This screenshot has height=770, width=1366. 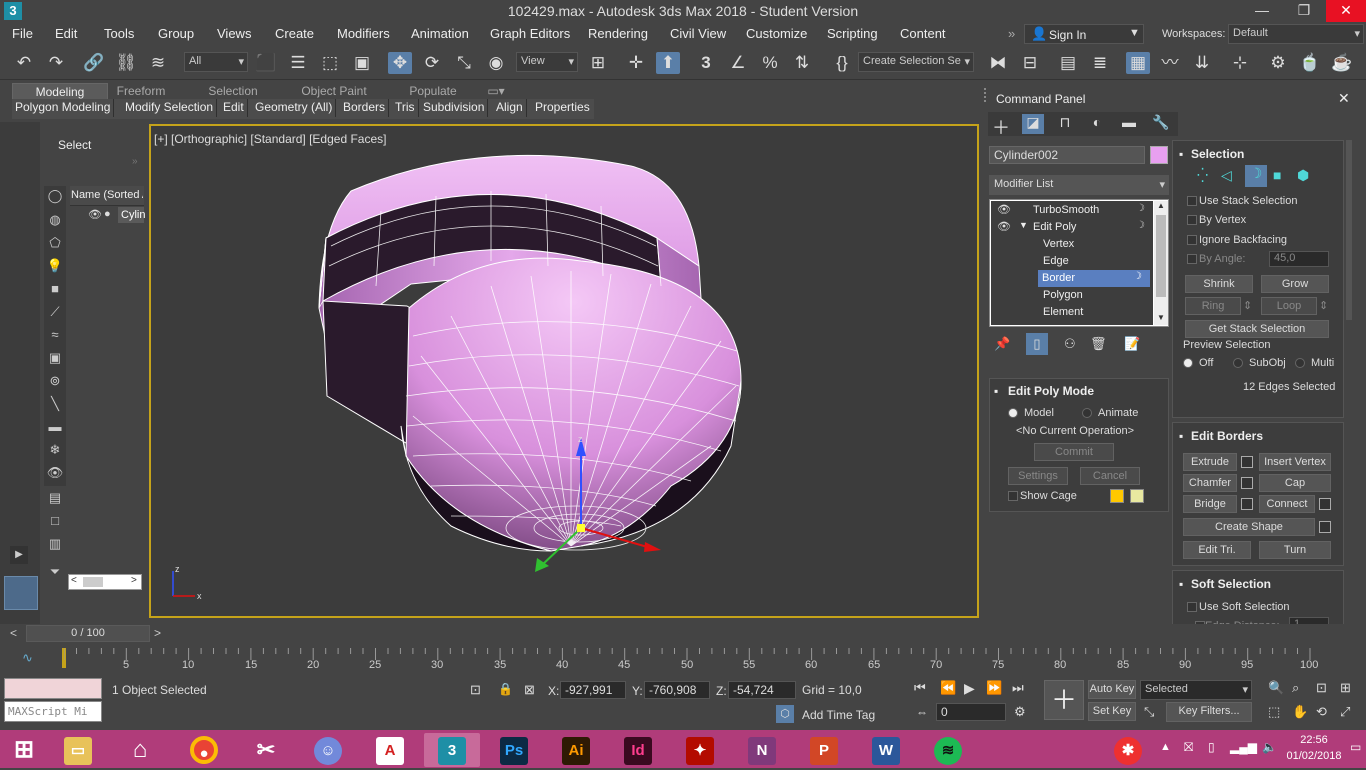 What do you see at coordinates (514, 750) in the screenshot?
I see `photoshop-icon: Ps` at bounding box center [514, 750].